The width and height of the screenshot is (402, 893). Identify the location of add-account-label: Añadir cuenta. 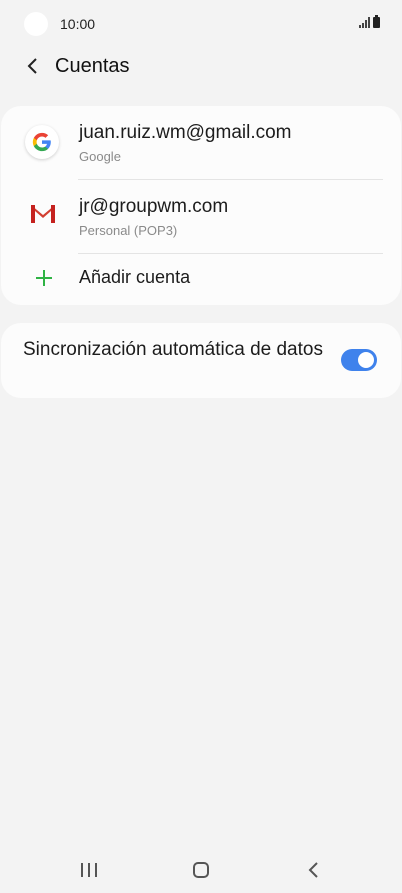
(135, 277).